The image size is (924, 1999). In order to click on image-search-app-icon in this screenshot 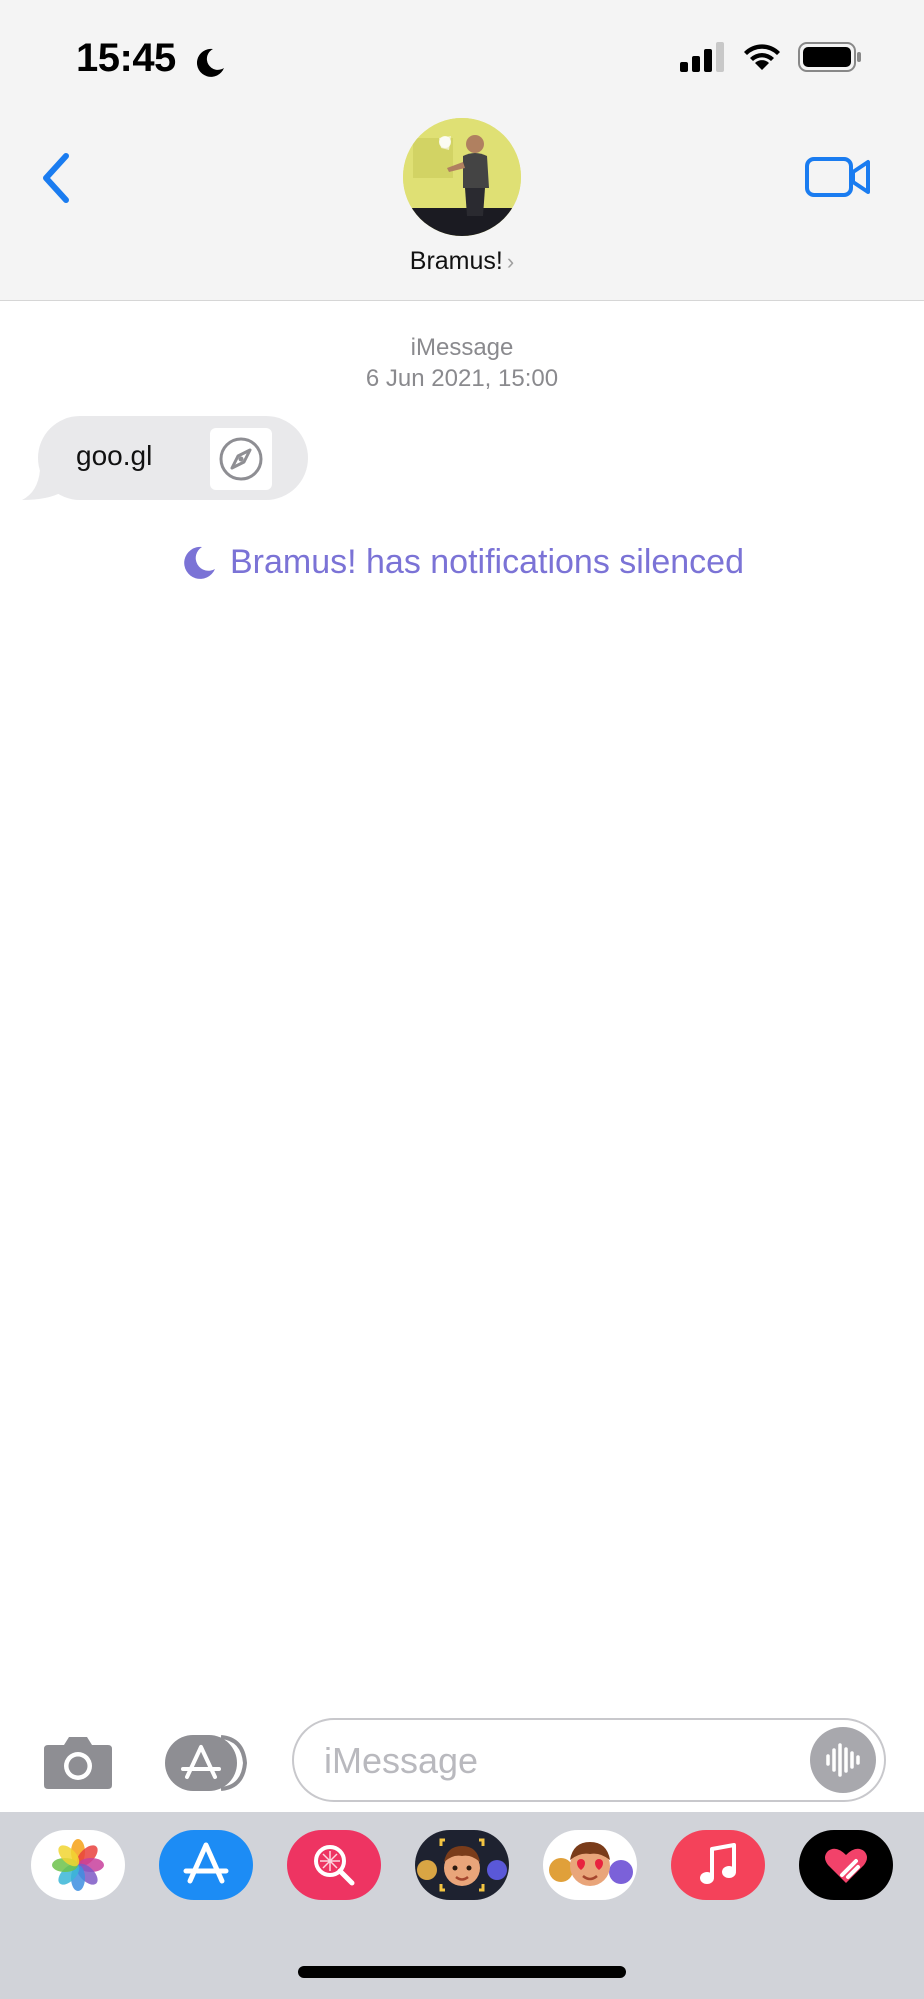, I will do `click(334, 1865)`.